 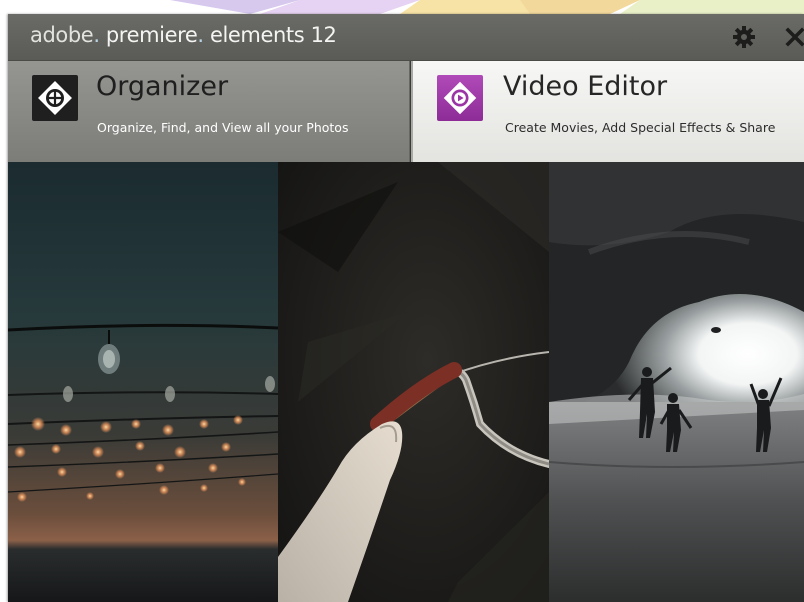 What do you see at coordinates (270, 35) in the screenshot?
I see `app-title-suffix: elements 12` at bounding box center [270, 35].